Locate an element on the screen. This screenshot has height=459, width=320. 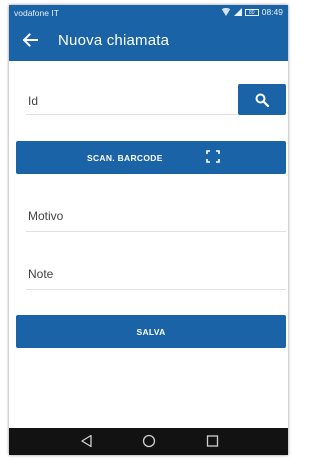
back-triangle-icon is located at coordinates (86, 441).